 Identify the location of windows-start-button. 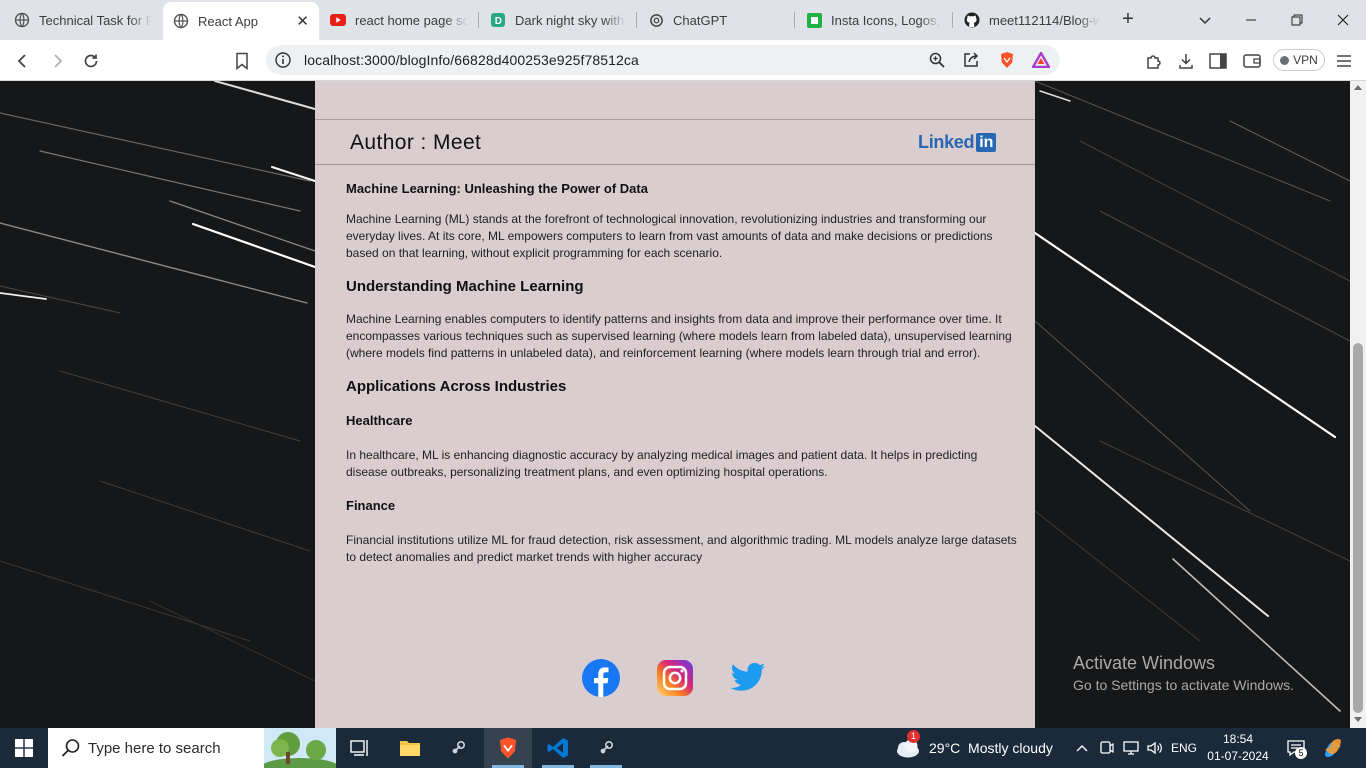
(24, 748).